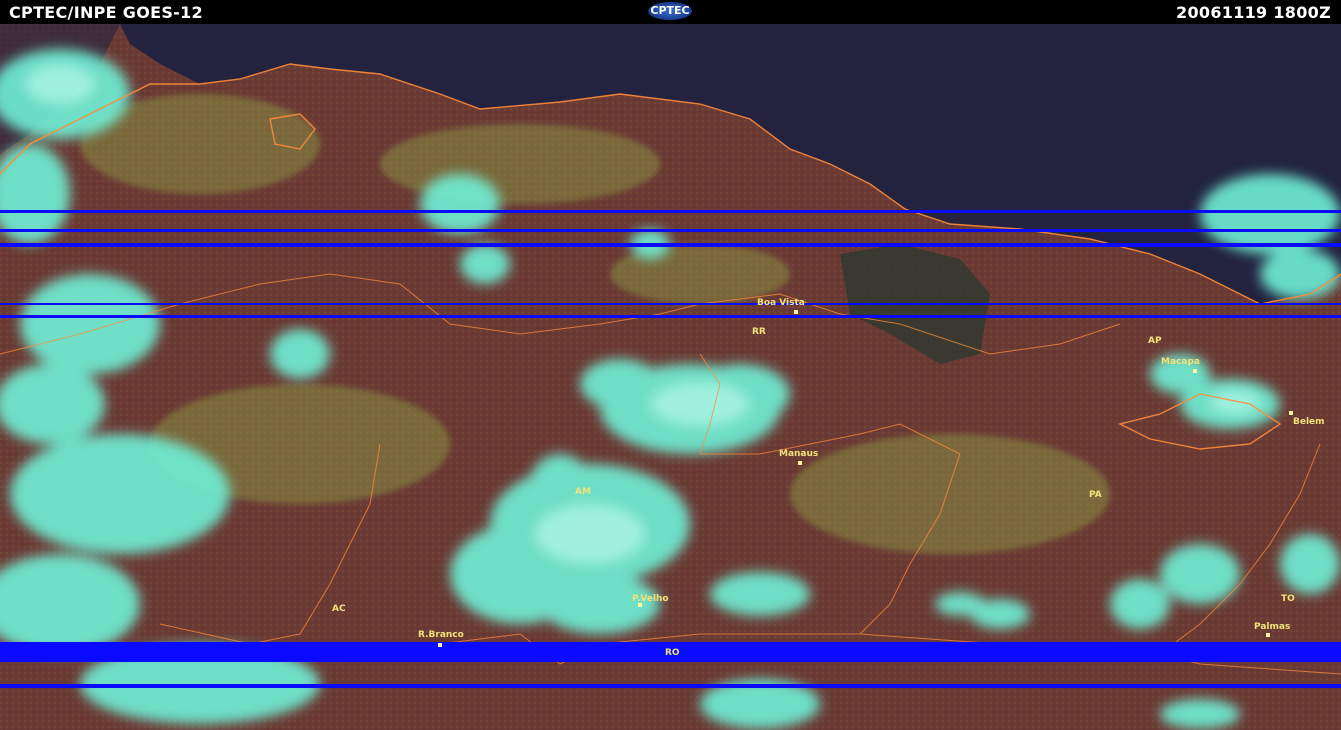 This screenshot has height=730, width=1341. Describe the element at coordinates (672, 653) in the screenshot. I see `state-label-ro: RO` at that location.